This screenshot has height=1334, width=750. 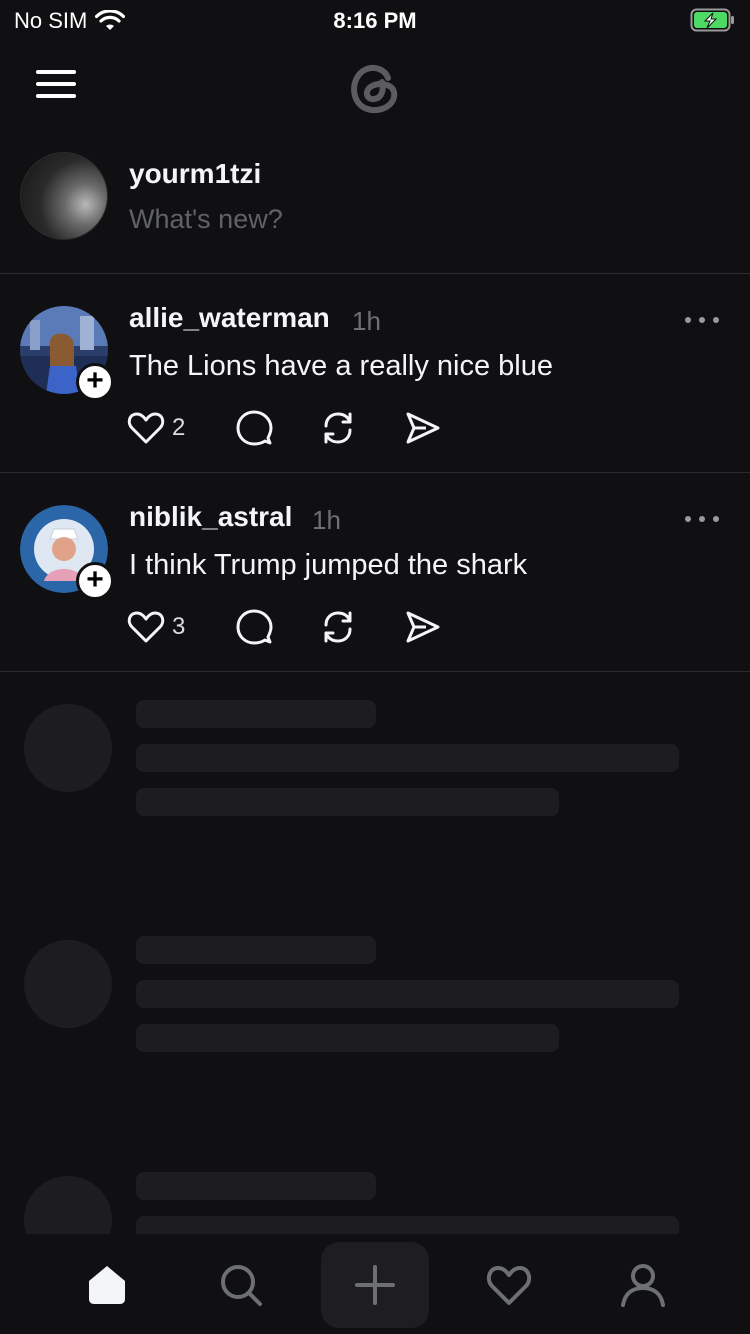 I want to click on battery-icon, so click(x=712, y=20).